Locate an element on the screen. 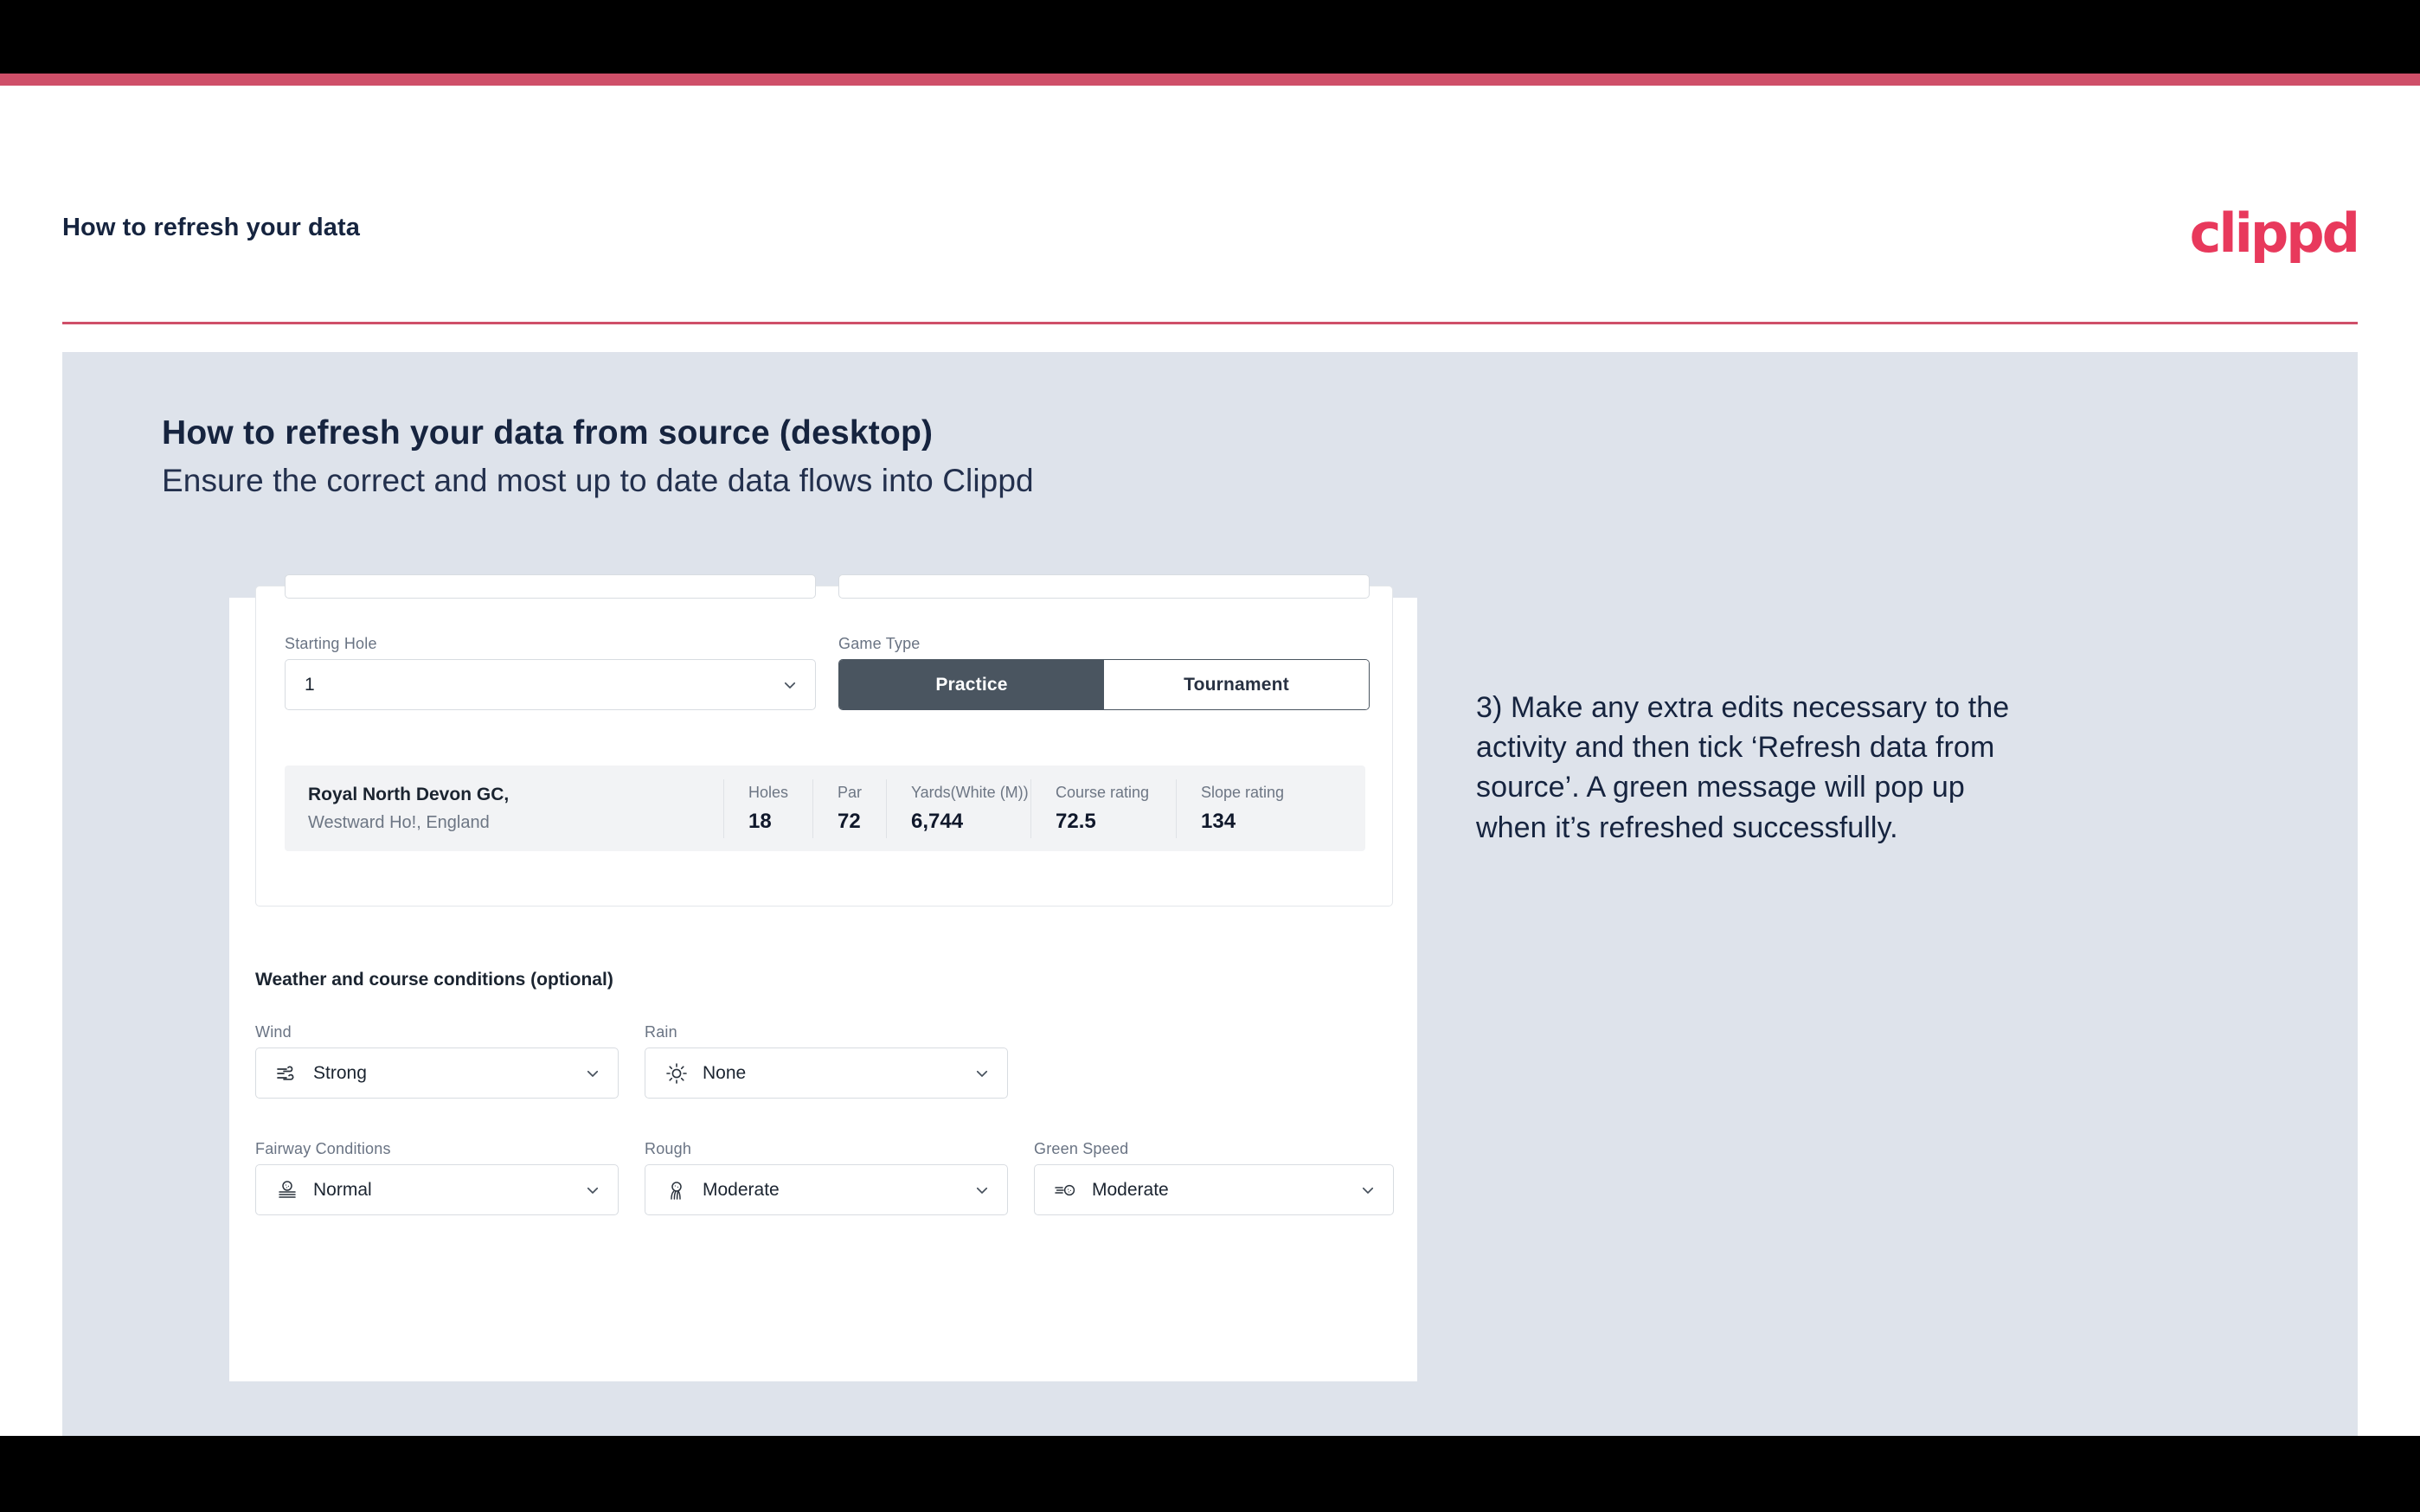  rain-label: Rain is located at coordinates (661, 1032).